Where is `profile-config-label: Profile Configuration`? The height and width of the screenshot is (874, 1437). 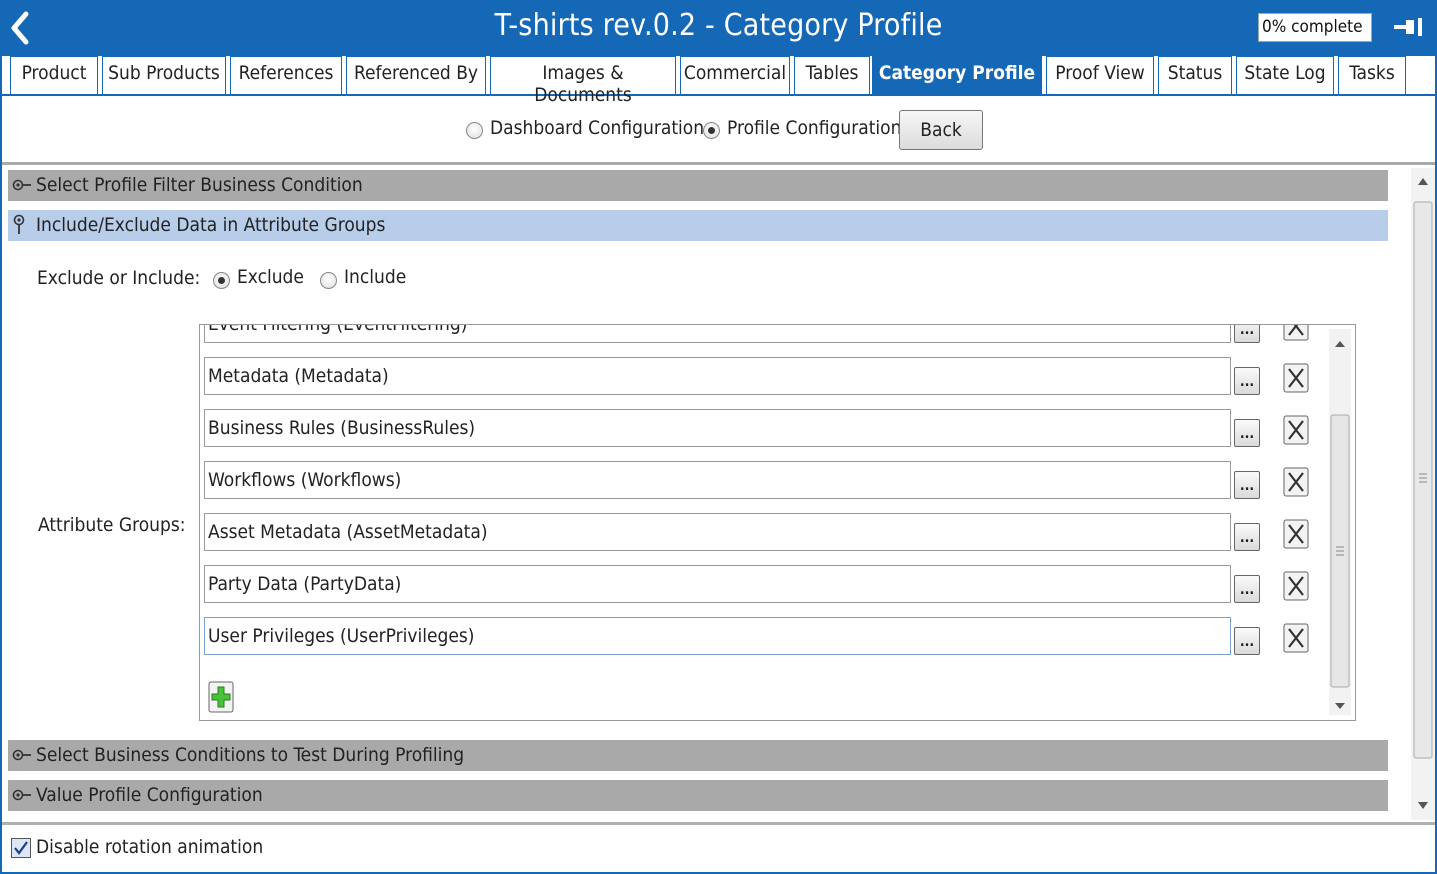
profile-config-label: Profile Configuration is located at coordinates (814, 128).